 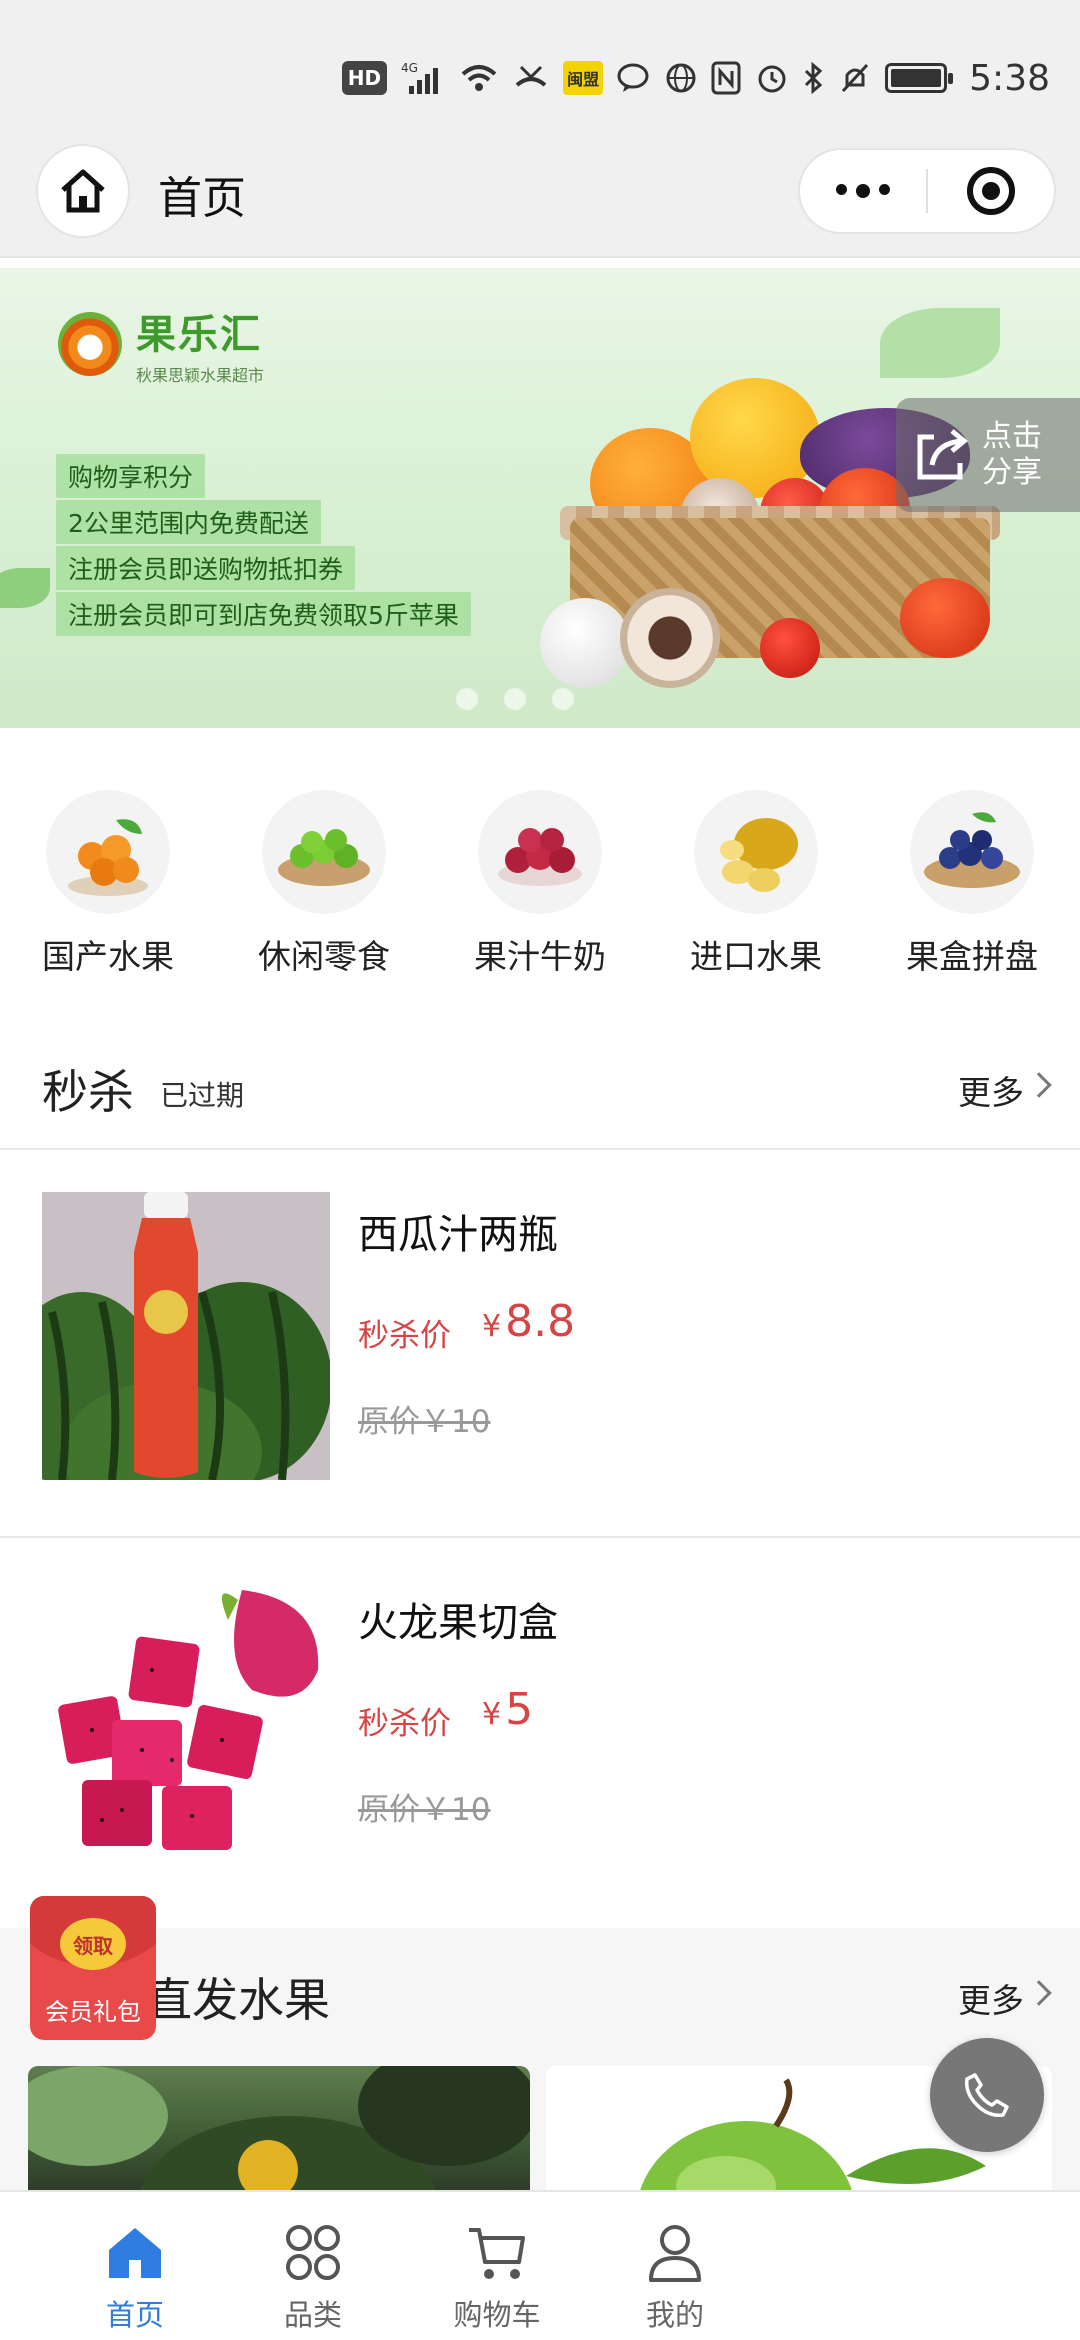 What do you see at coordinates (188, 522) in the screenshot?
I see `promo-line: 2公里范围内免费配送` at bounding box center [188, 522].